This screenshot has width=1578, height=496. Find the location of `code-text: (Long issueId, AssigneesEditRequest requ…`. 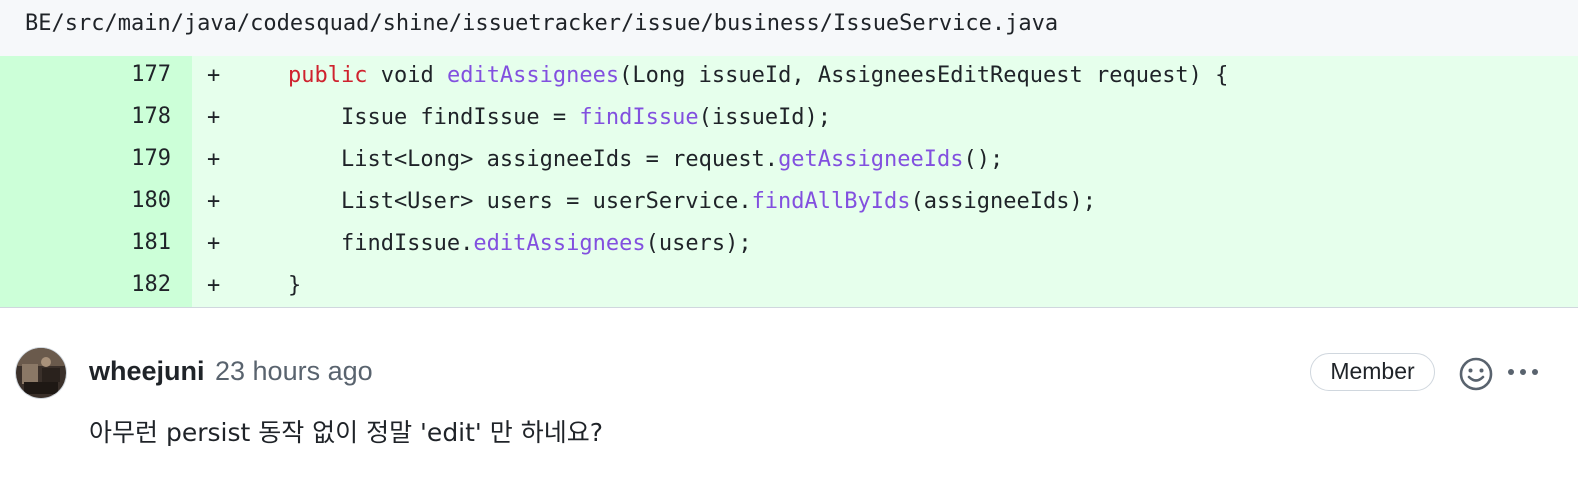

code-text: (Long issueId, AssigneesEditRequest requ… is located at coordinates (924, 75).